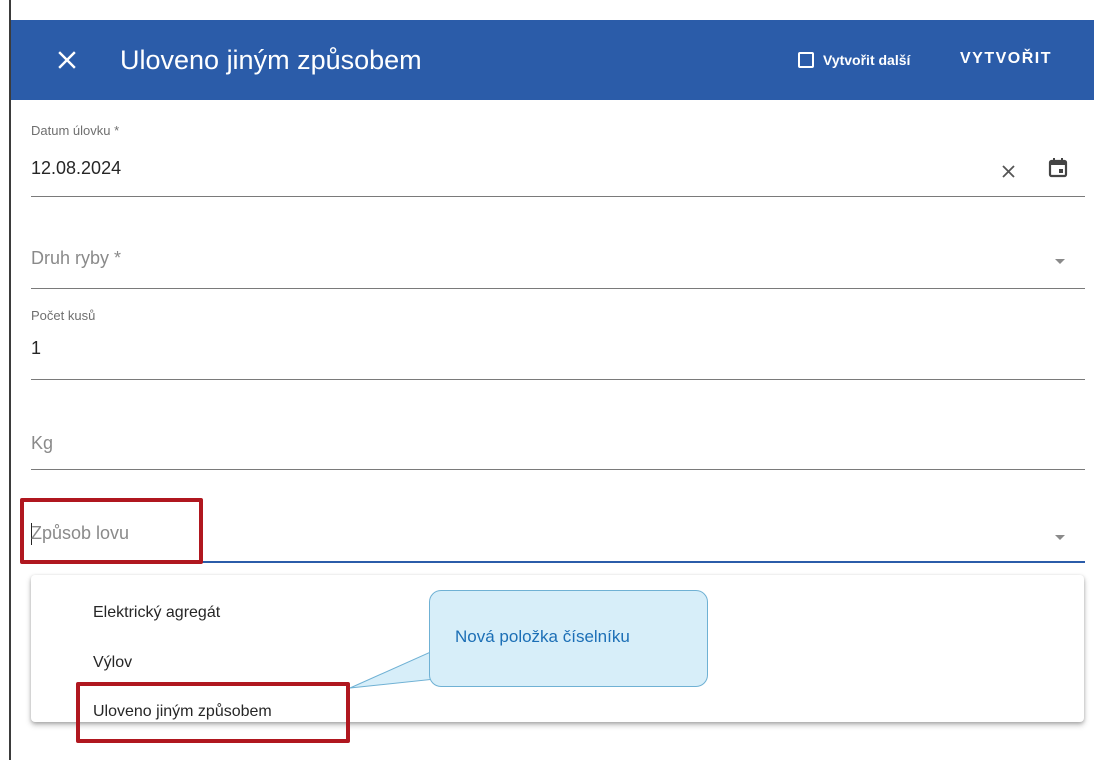 This screenshot has height=760, width=1094. I want to click on dialog-title: Uloveno jiným způsobem, so click(271, 60).